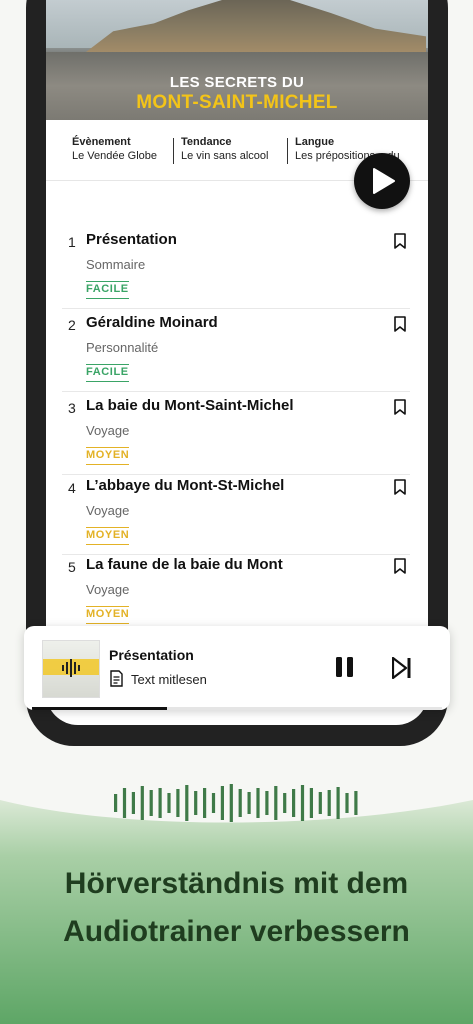 Image resolution: width=473 pixels, height=1024 pixels. Describe the element at coordinates (237, 708) in the screenshot. I see `playback-progress` at that location.